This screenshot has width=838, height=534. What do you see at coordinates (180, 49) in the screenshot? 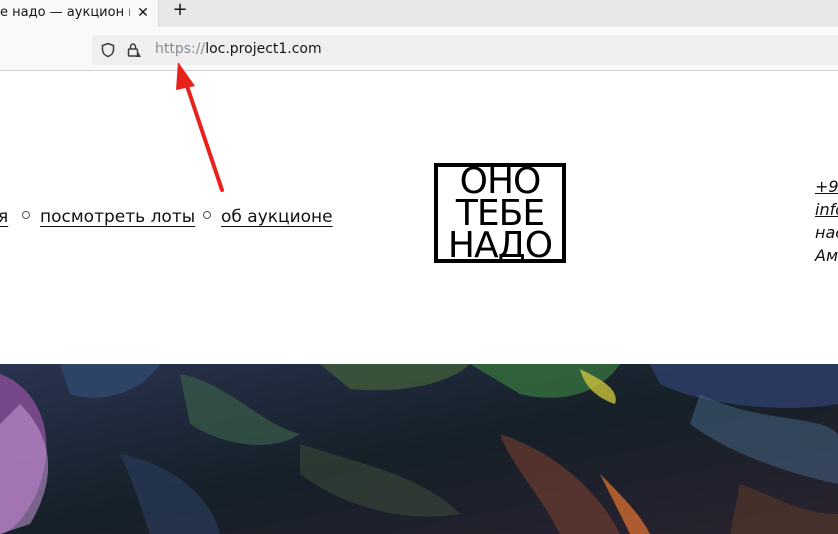
I see `url-scheme: https://` at bounding box center [180, 49].